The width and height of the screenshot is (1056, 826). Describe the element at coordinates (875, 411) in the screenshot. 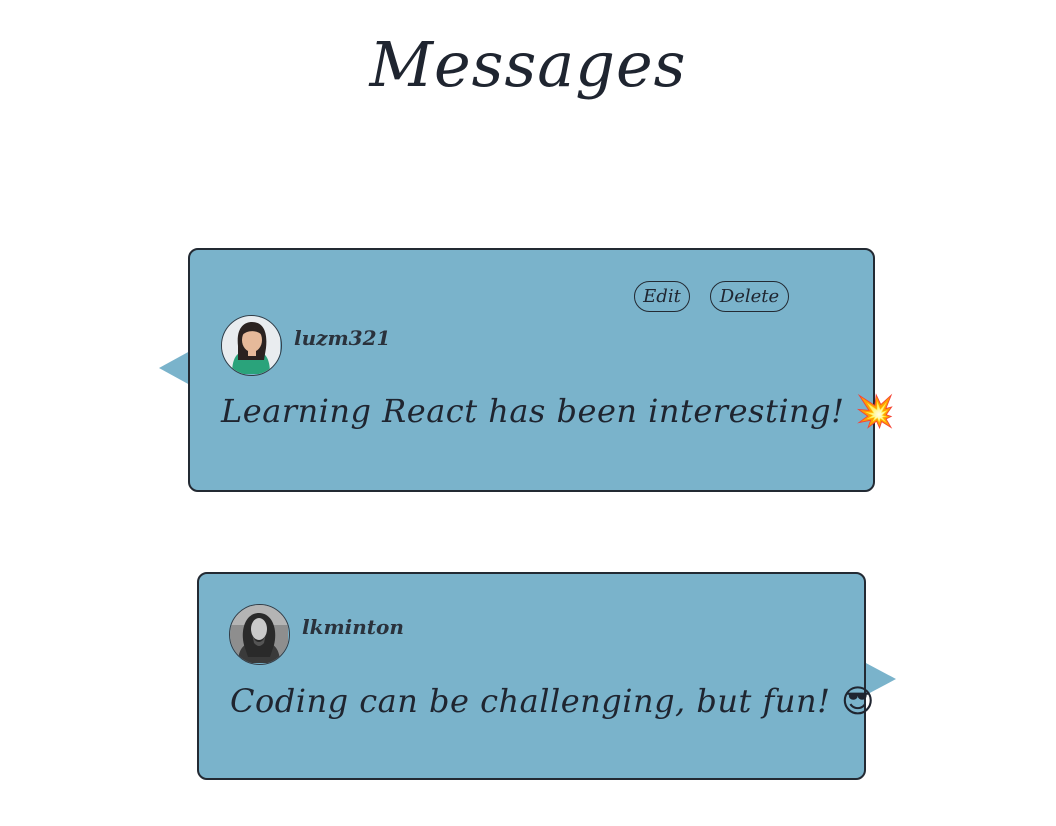

I see `collision-emoji: 💥` at that location.